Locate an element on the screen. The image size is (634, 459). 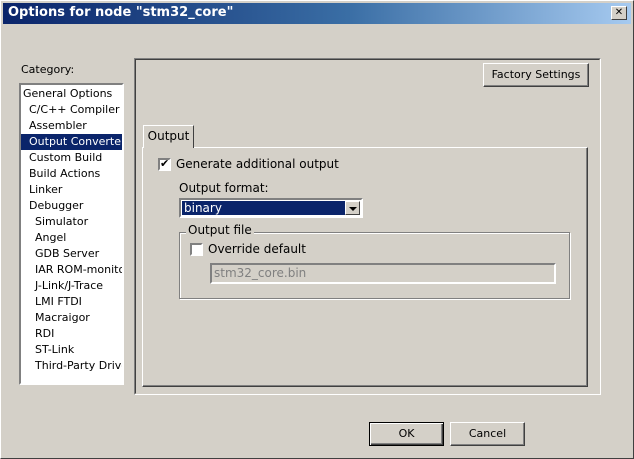
category-item-iar-rom-monitor: IAR ROM-monitor is located at coordinates (71, 270).